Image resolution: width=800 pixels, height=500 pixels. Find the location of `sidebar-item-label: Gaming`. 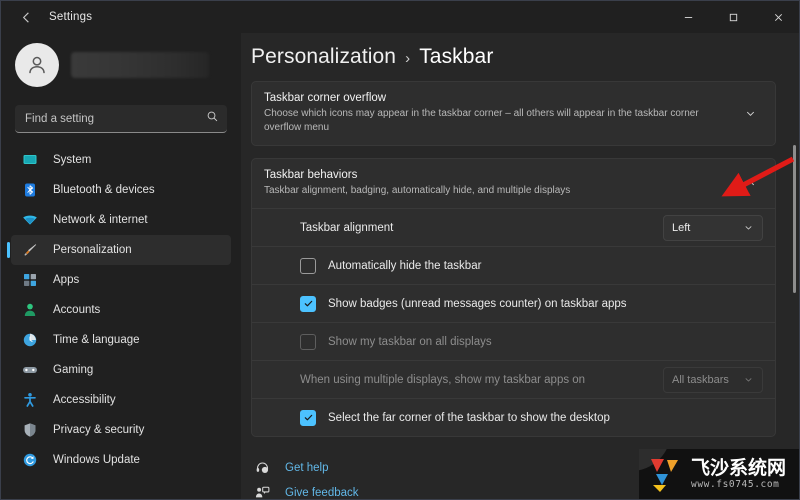

sidebar-item-label: Gaming is located at coordinates (73, 370).